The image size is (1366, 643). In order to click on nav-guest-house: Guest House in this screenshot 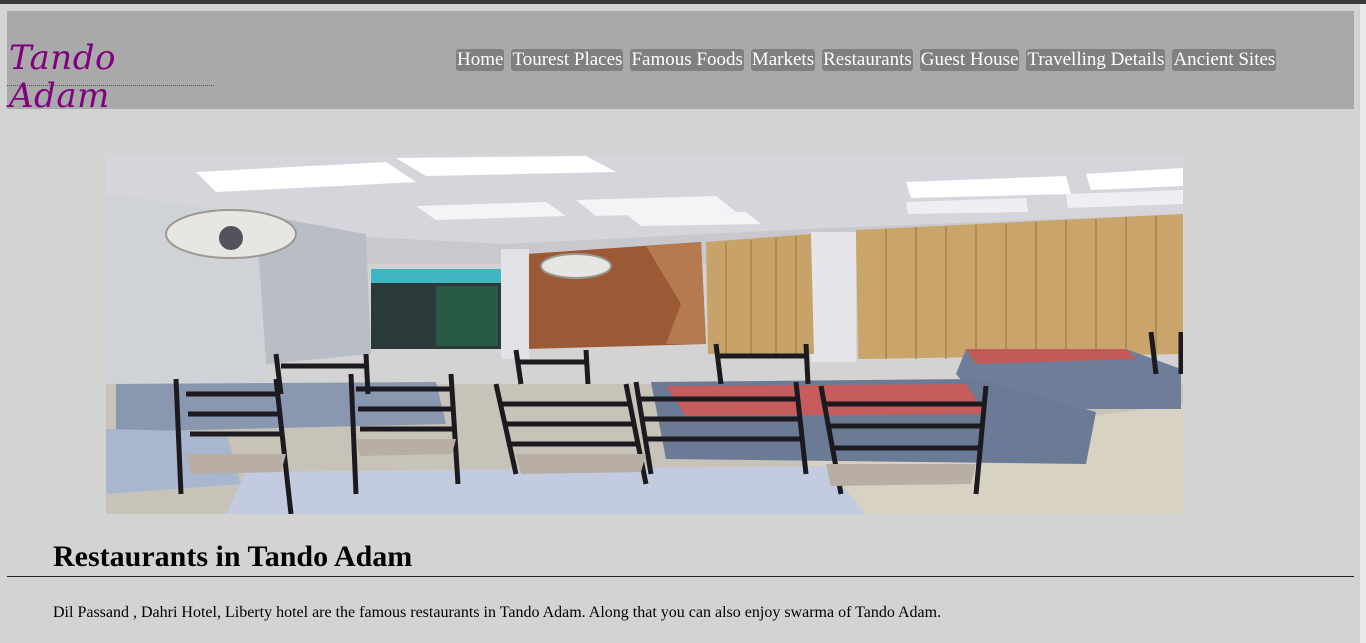, I will do `click(969, 60)`.